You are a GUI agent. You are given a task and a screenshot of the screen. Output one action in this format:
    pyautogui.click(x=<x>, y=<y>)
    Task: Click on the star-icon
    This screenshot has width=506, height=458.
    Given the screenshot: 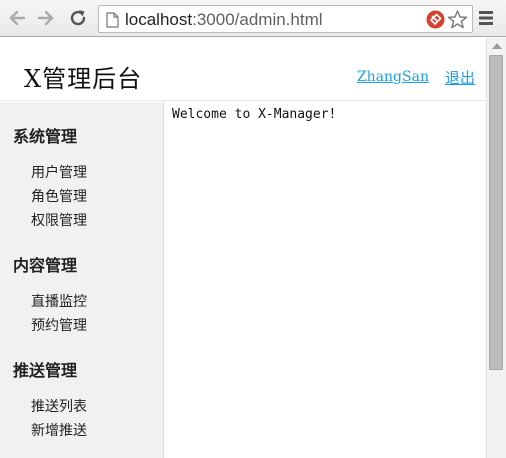 What is the action you would take?
    pyautogui.click(x=457, y=19)
    